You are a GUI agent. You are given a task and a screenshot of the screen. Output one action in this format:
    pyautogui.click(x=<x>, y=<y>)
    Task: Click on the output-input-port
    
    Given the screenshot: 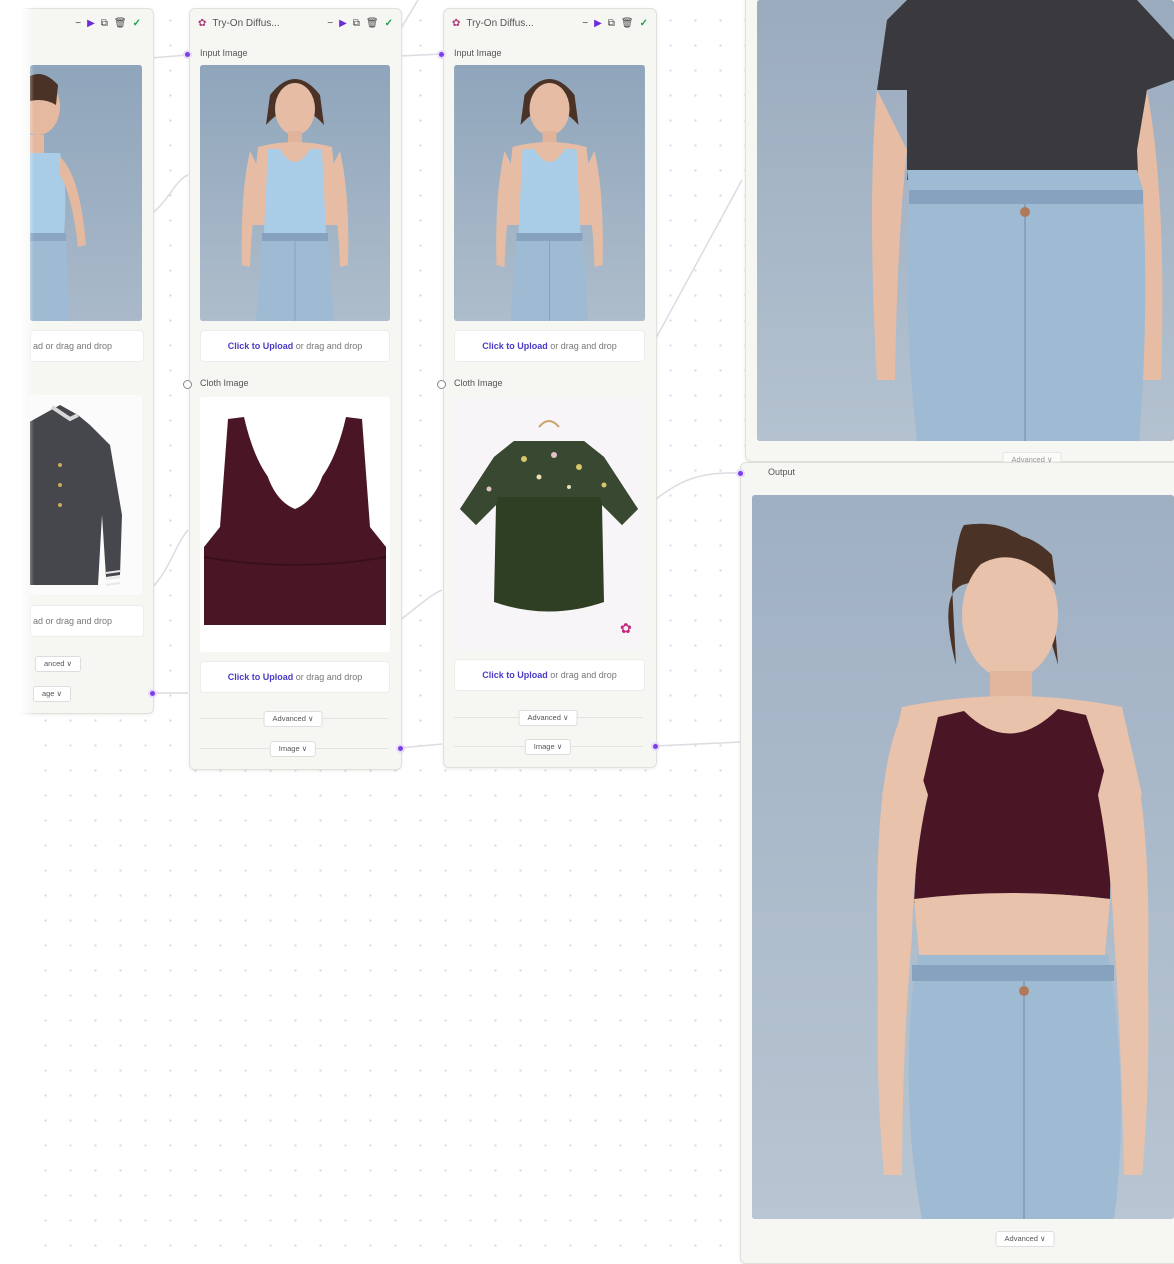 What is the action you would take?
    pyautogui.click(x=740, y=473)
    